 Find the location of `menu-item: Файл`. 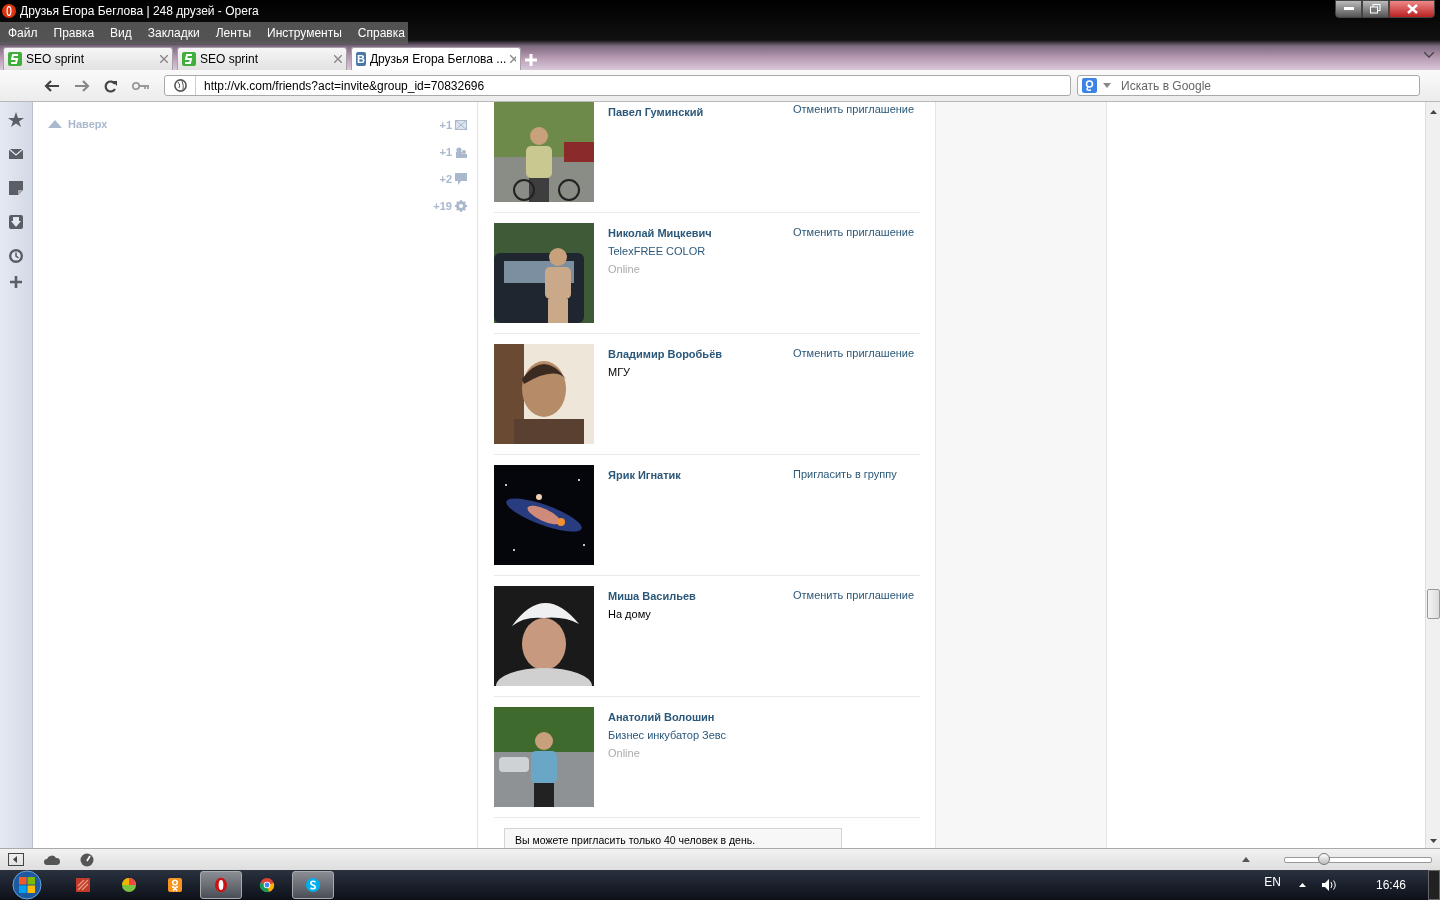

menu-item: Файл is located at coordinates (23, 33).